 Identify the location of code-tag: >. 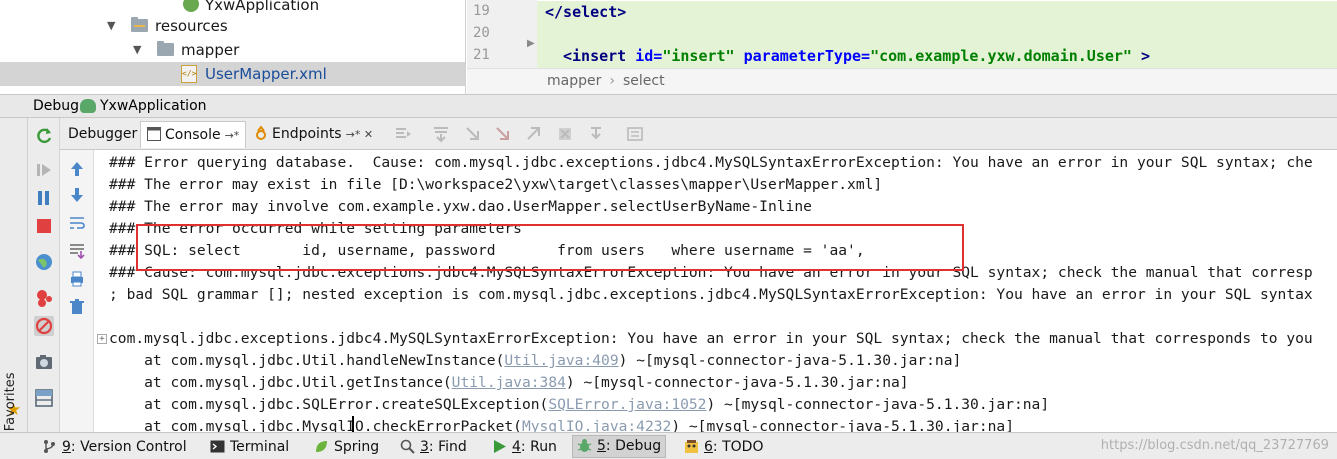
(1141, 56).